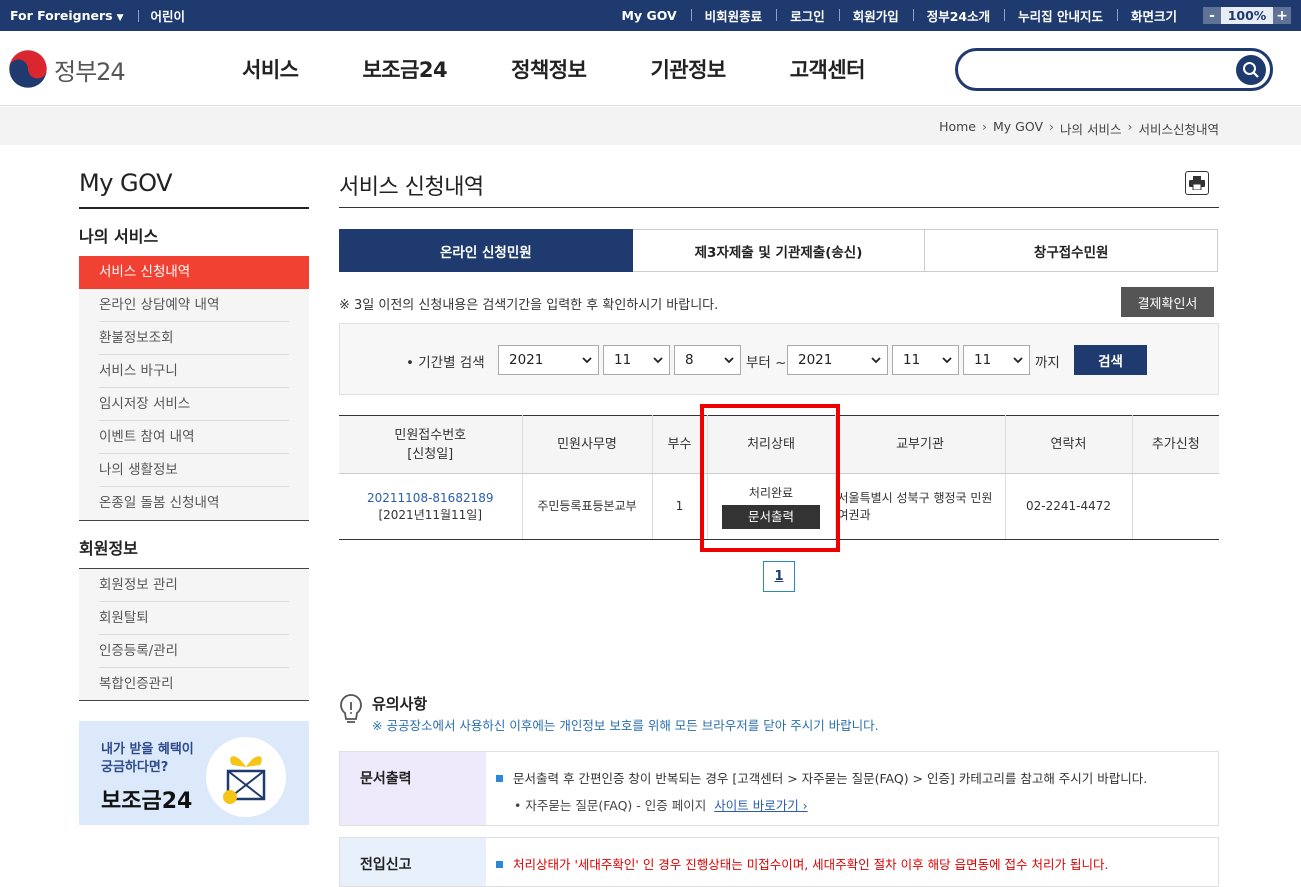 The width and height of the screenshot is (1301, 887). I want to click on breadcrumb: Home › My GOV › 나의 서비스 › 서비스신청내역, so click(1079, 128).